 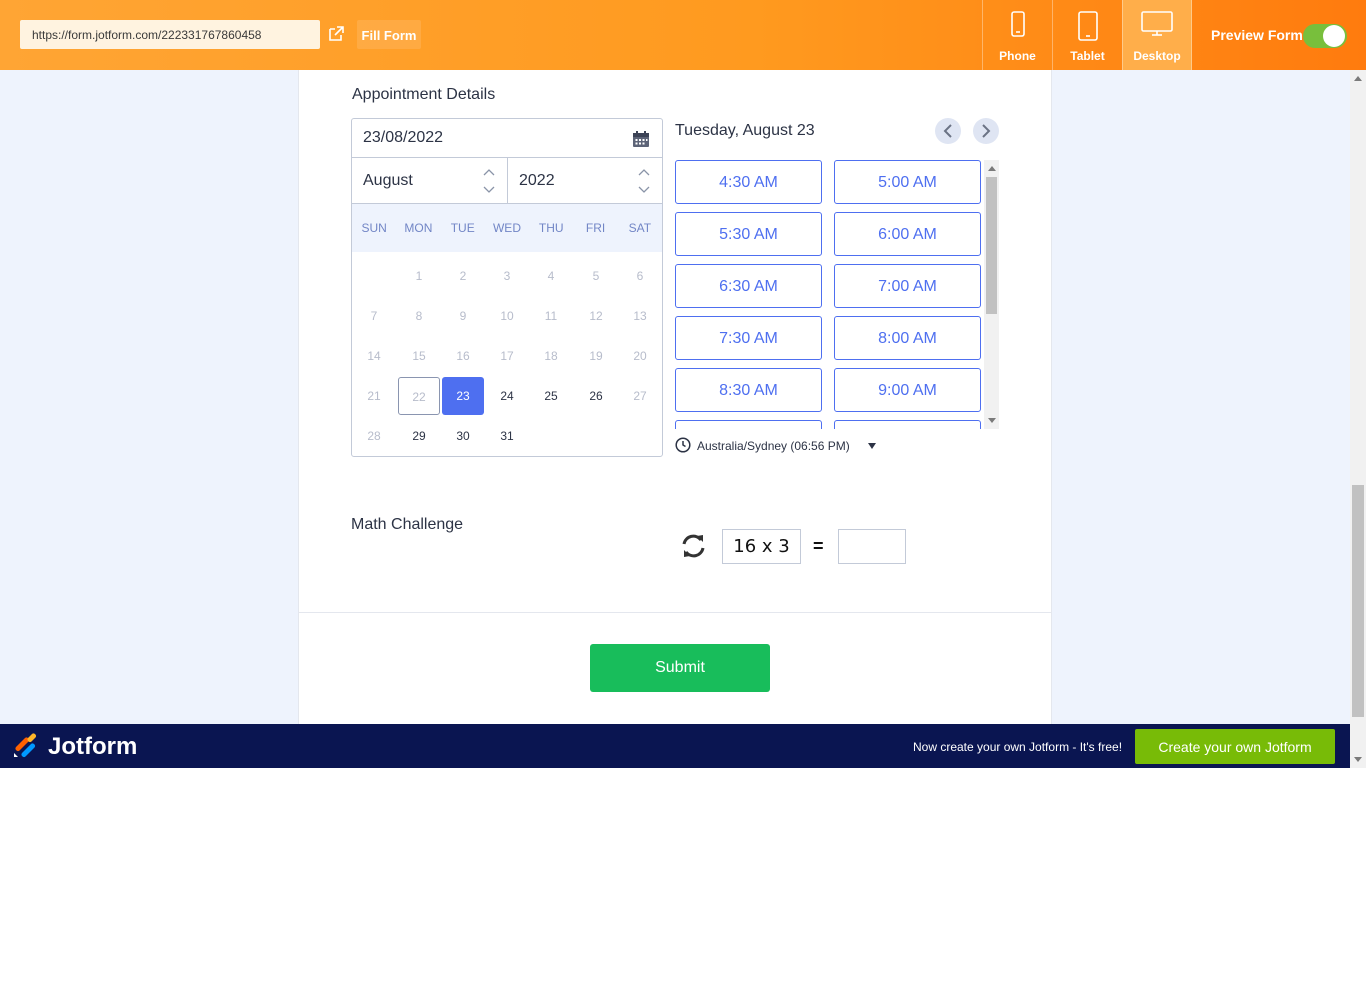 What do you see at coordinates (818, 546) in the screenshot?
I see `equals-sign: =` at bounding box center [818, 546].